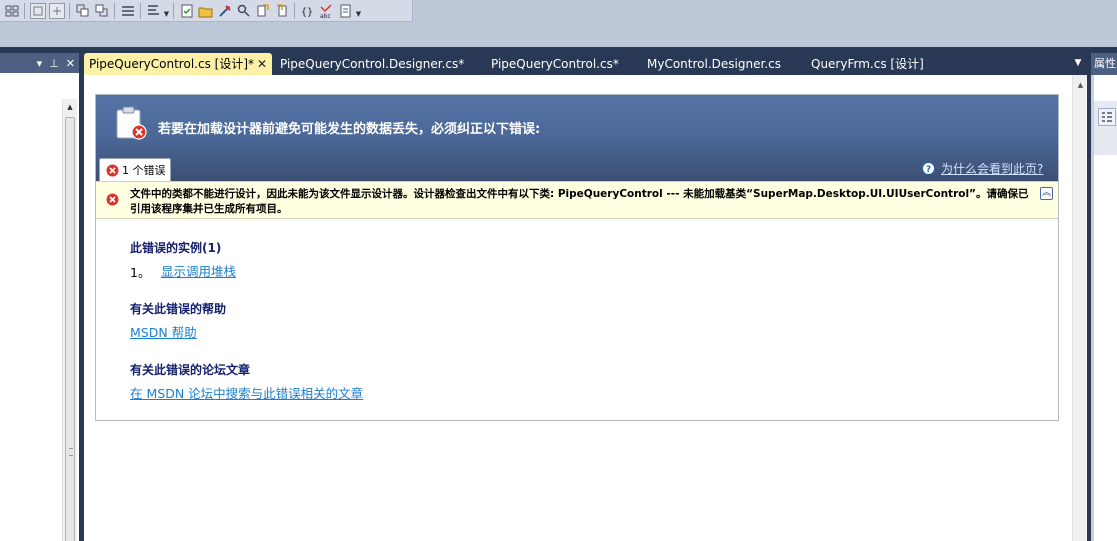 The height and width of the screenshot is (541, 1117). Describe the element at coordinates (349, 129) in the screenshot. I see `error-panel-title: 若要在加载设计器前避免可能发生的数据丢失，必须纠正以下错误:` at that location.